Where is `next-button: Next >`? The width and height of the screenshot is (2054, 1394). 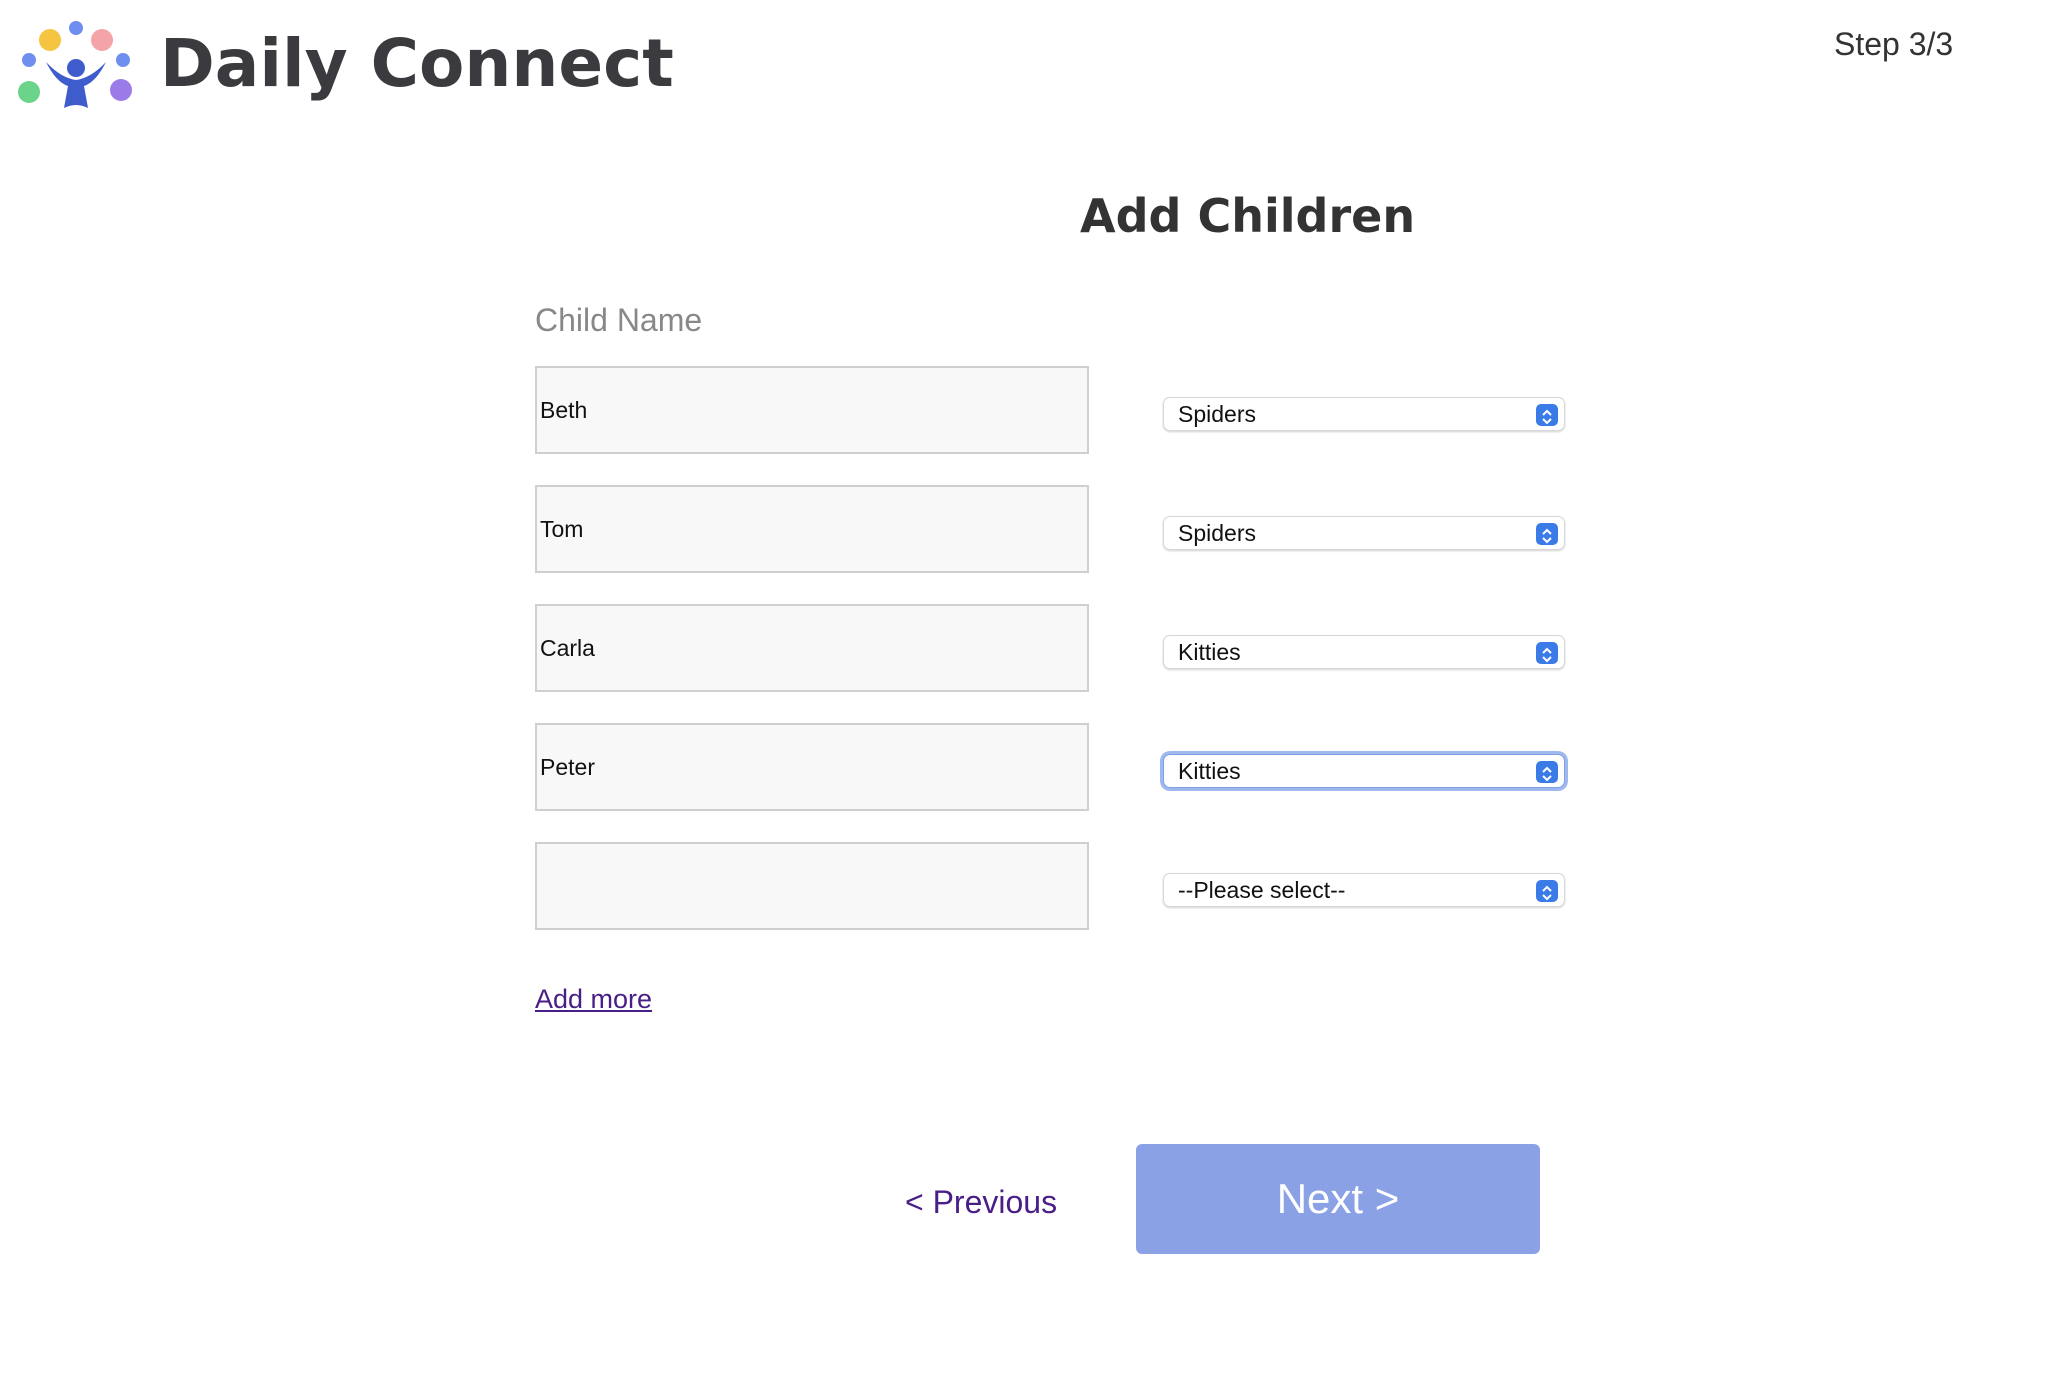
next-button: Next > is located at coordinates (1338, 1199).